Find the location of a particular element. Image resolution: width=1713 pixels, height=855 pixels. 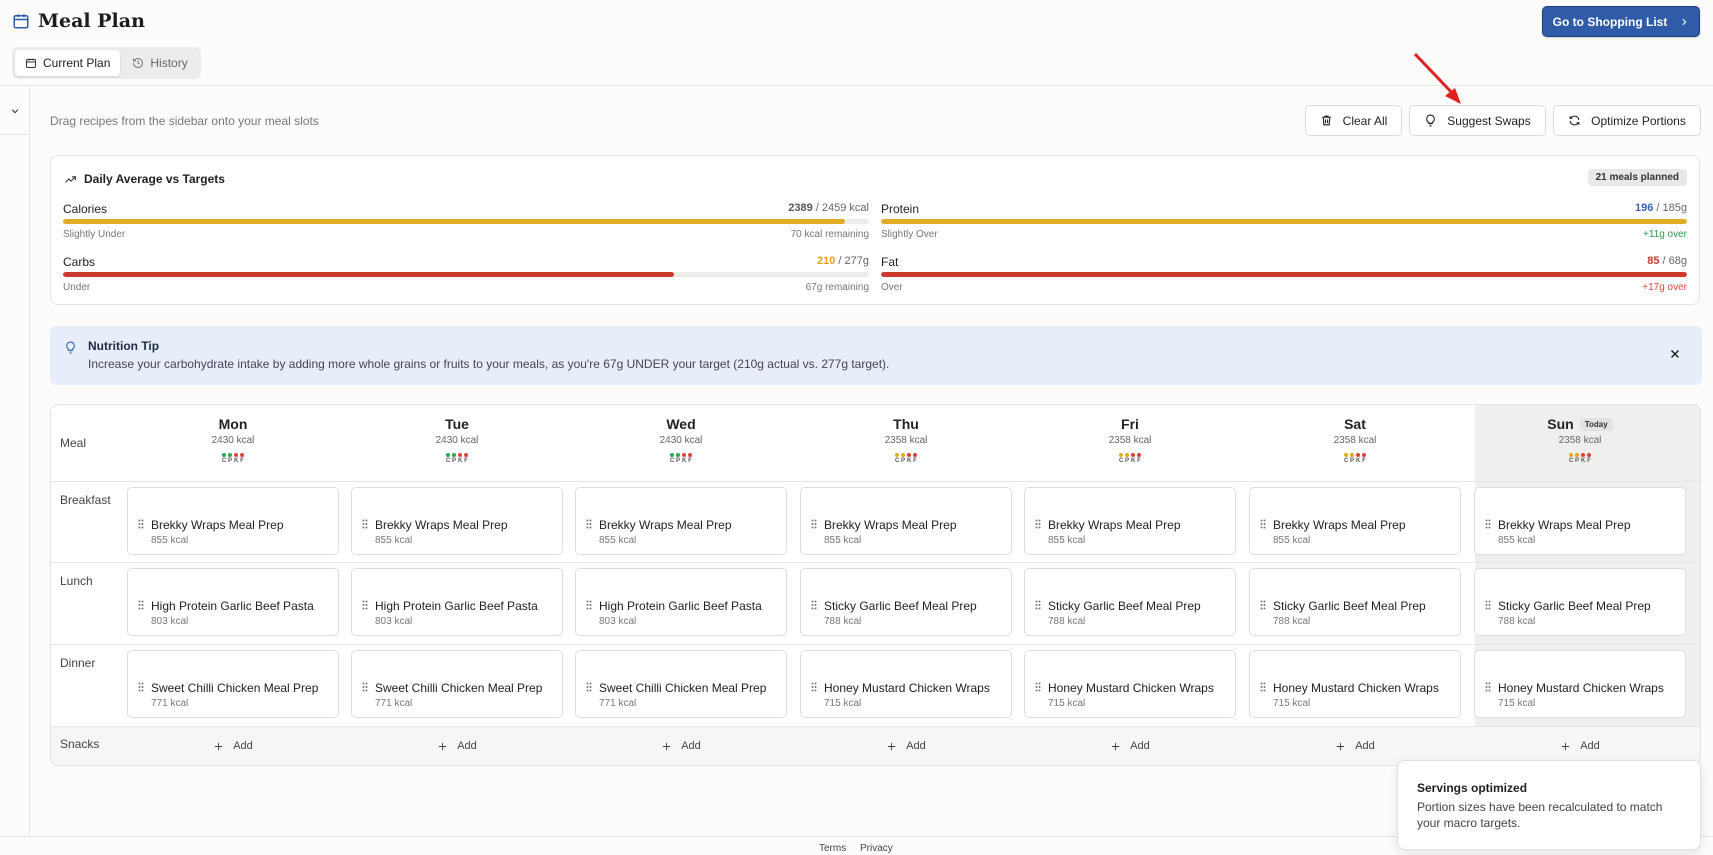

calendar-icon is located at coordinates (31, 63).